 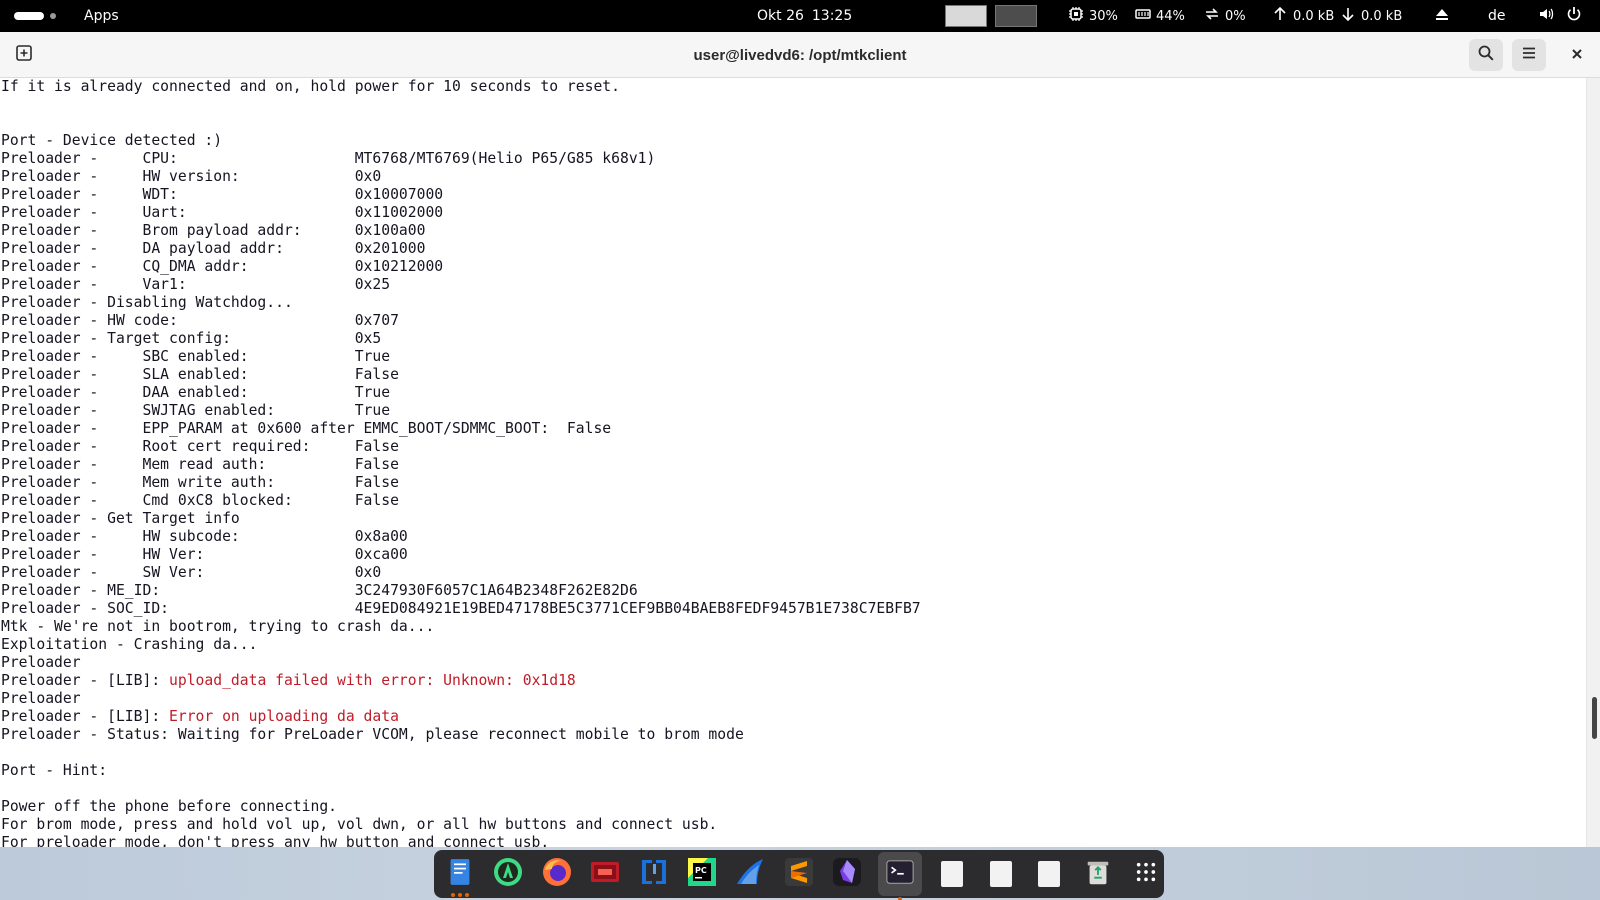 What do you see at coordinates (200, 500) in the screenshot?
I see `terminal-line-text: Preloader - Cmd 0xC8 blocked: False` at bounding box center [200, 500].